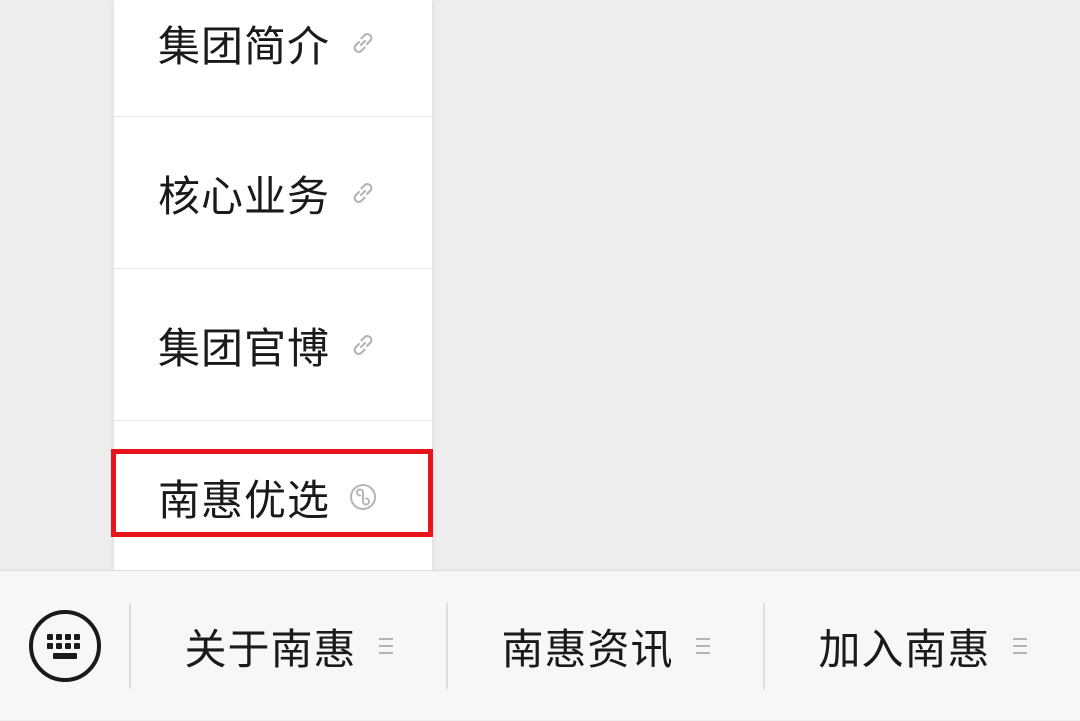 Image resolution: width=1080 pixels, height=721 pixels. Describe the element at coordinates (244, 46) in the screenshot. I see `submenu-item-label: 集团简介` at that location.